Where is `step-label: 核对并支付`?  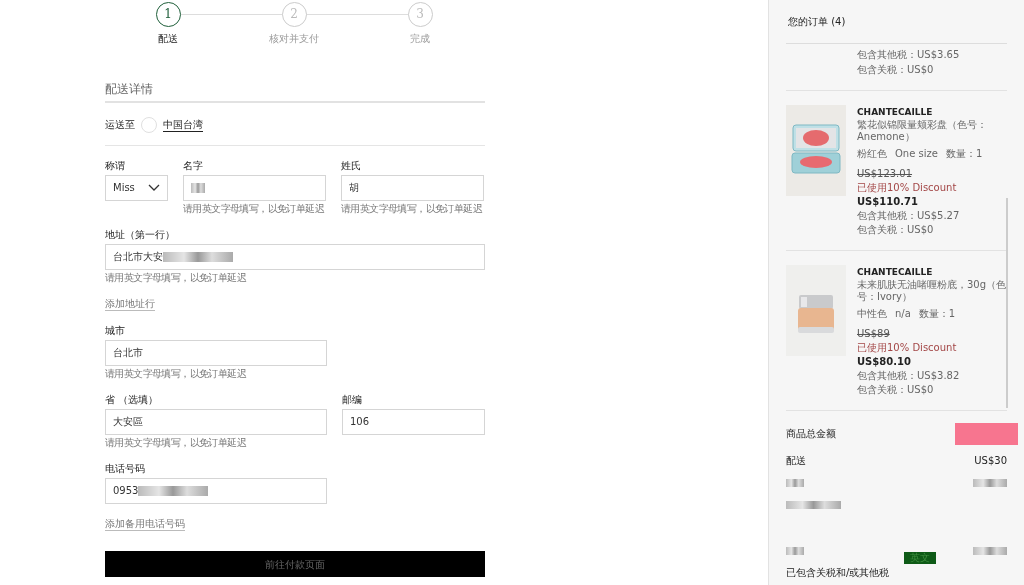 step-label: 核对并支付 is located at coordinates (294, 39).